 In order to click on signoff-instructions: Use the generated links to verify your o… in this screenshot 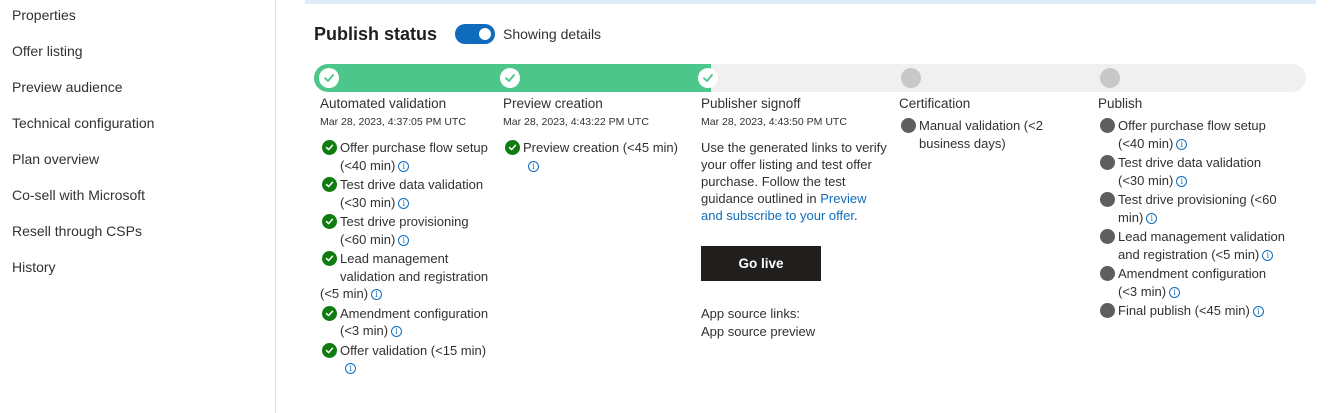, I will do `click(794, 181)`.